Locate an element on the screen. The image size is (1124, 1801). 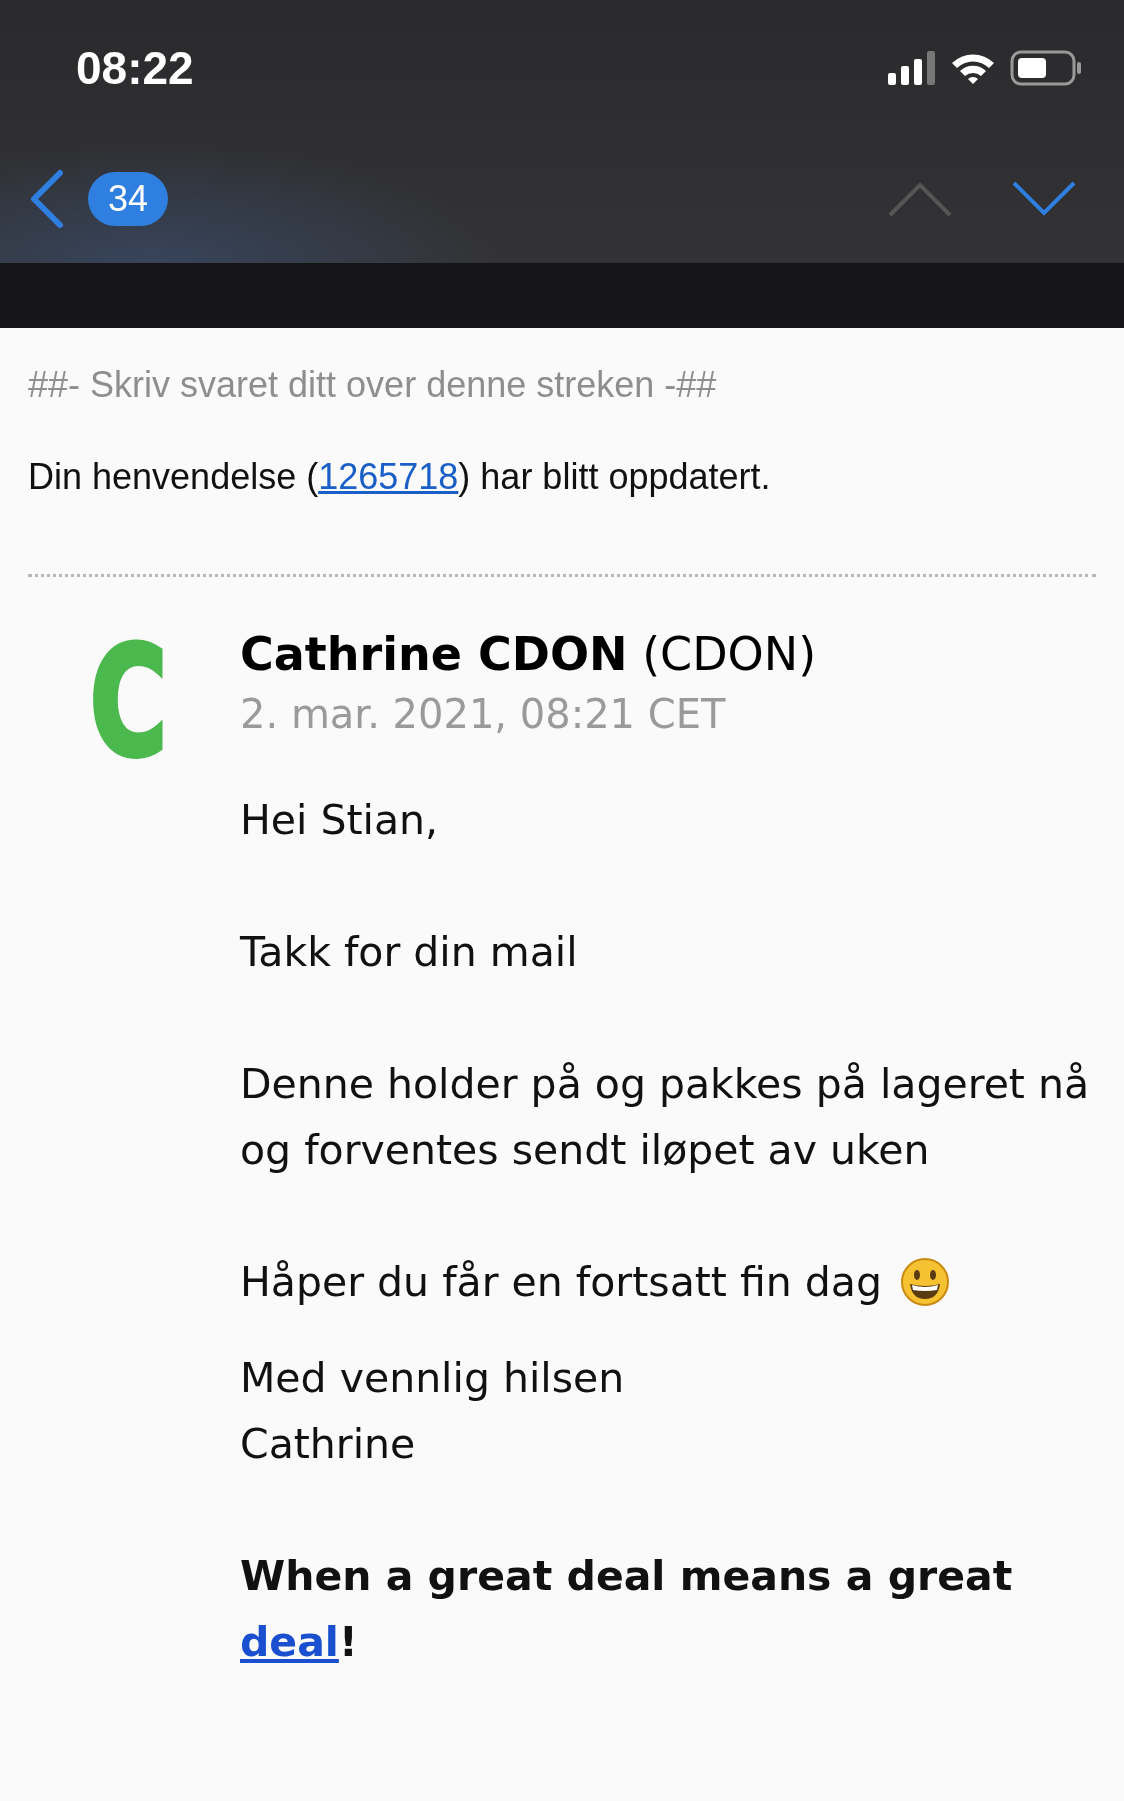
status-time: 08:22 is located at coordinates (135, 67).